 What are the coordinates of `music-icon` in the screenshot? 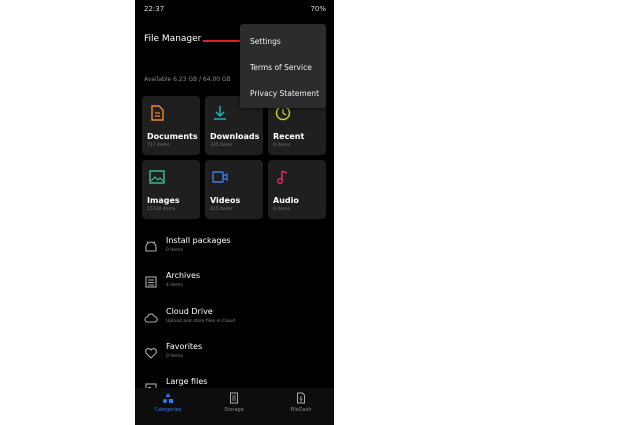 It's located at (282, 177).